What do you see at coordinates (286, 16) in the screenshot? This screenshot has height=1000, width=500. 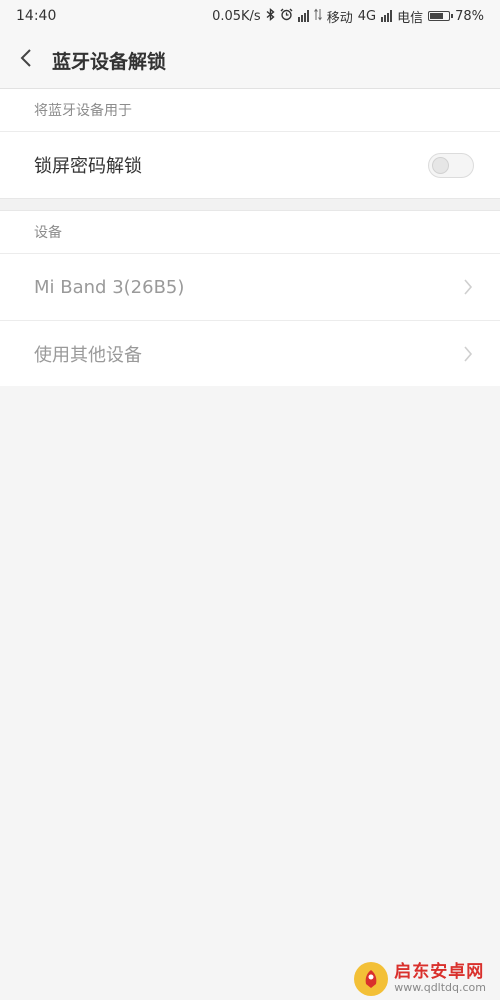 I see `alarm-icon` at bounding box center [286, 16].